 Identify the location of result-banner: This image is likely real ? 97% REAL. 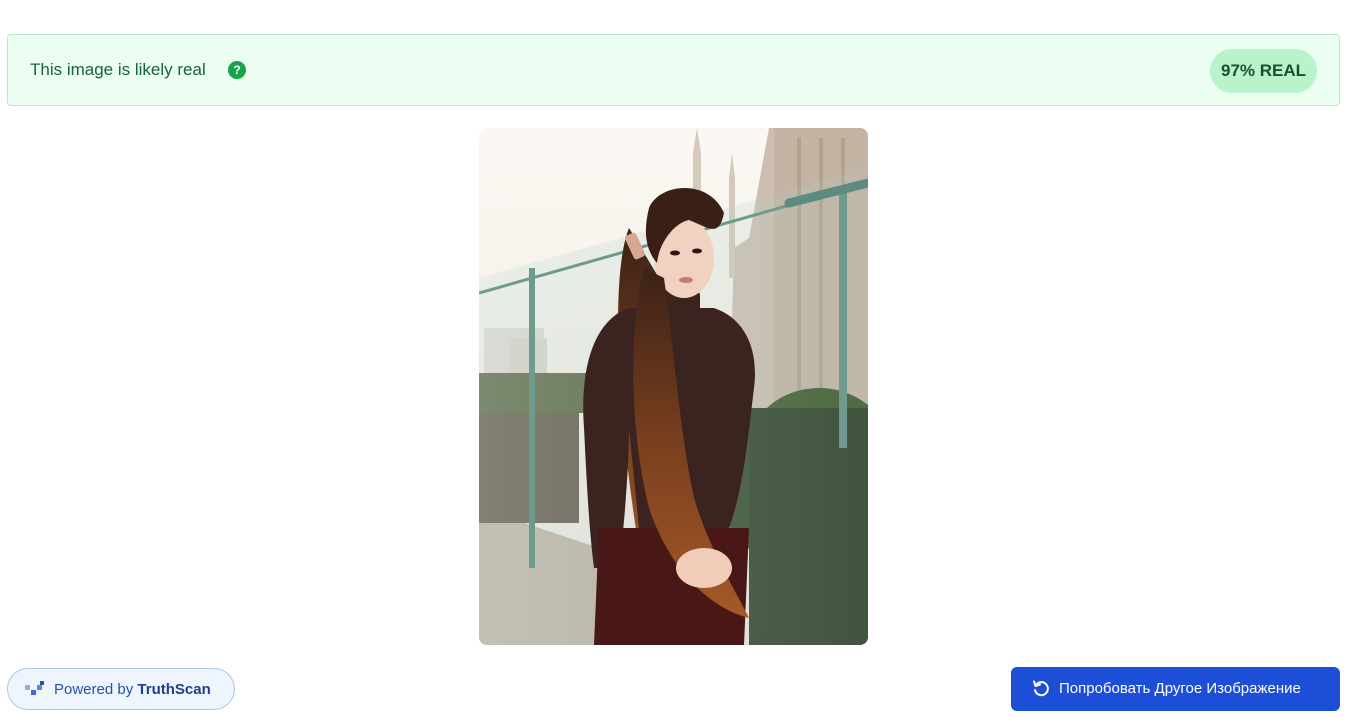
(673, 70).